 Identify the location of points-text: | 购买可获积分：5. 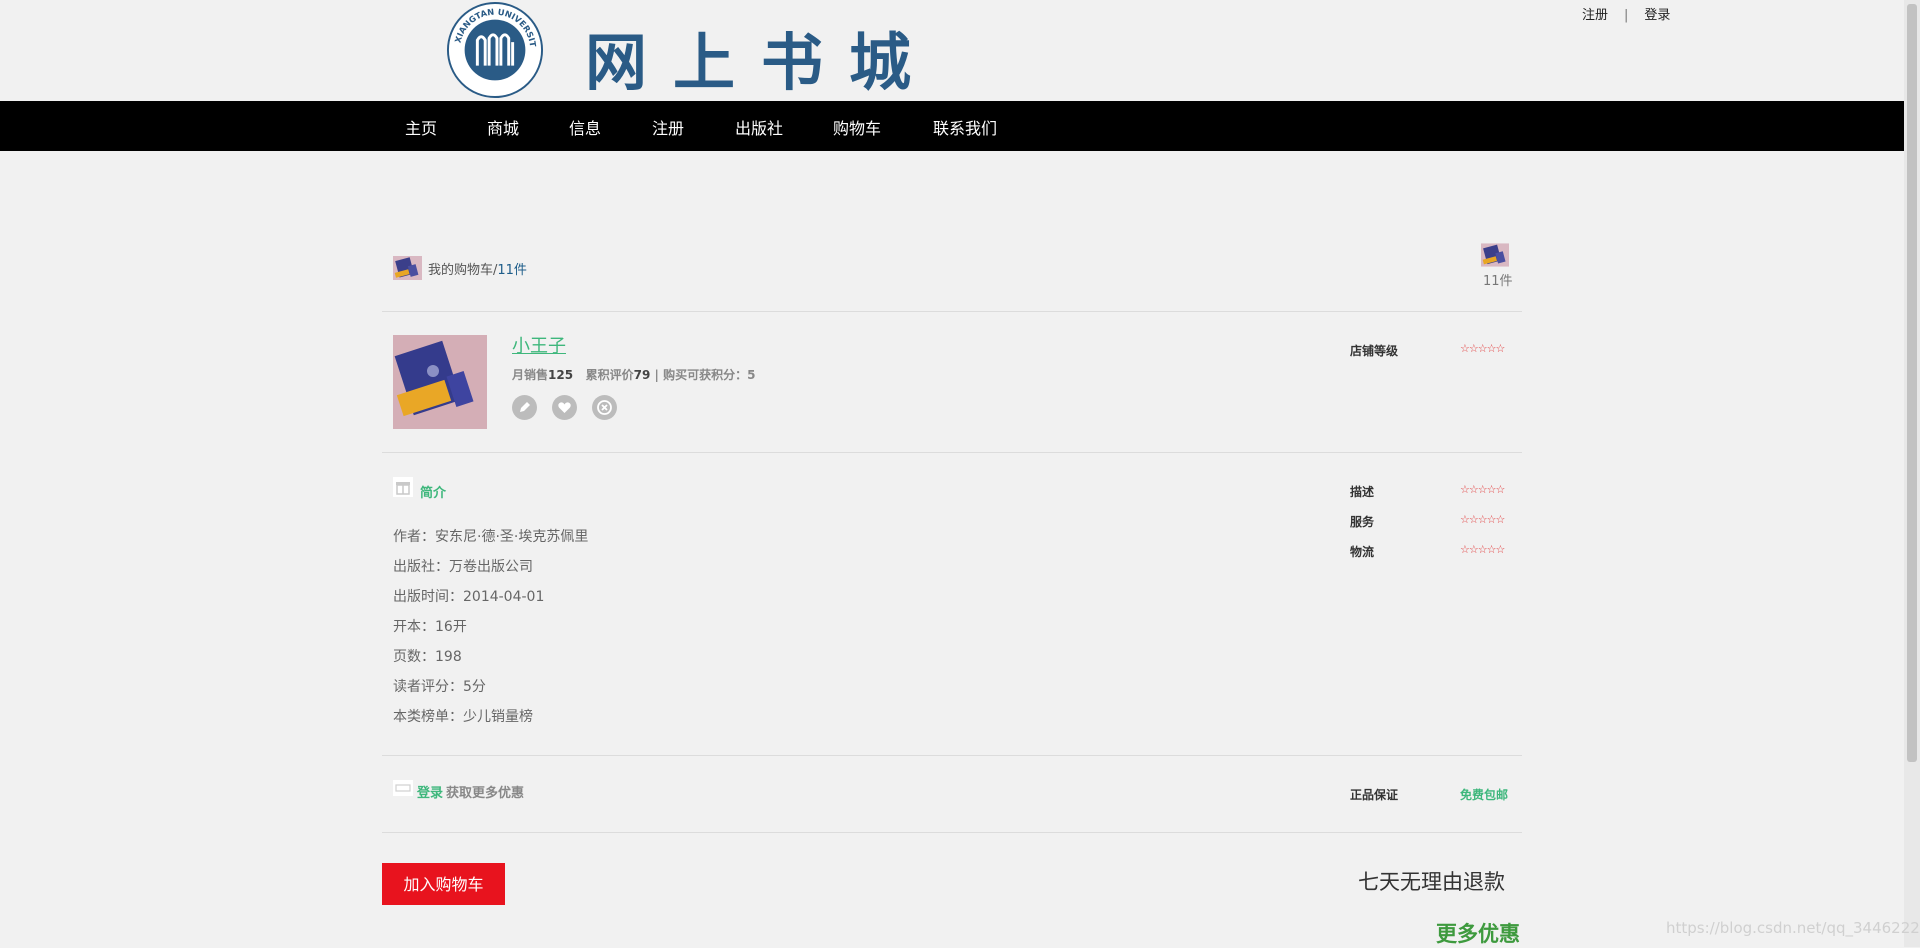
(703, 375).